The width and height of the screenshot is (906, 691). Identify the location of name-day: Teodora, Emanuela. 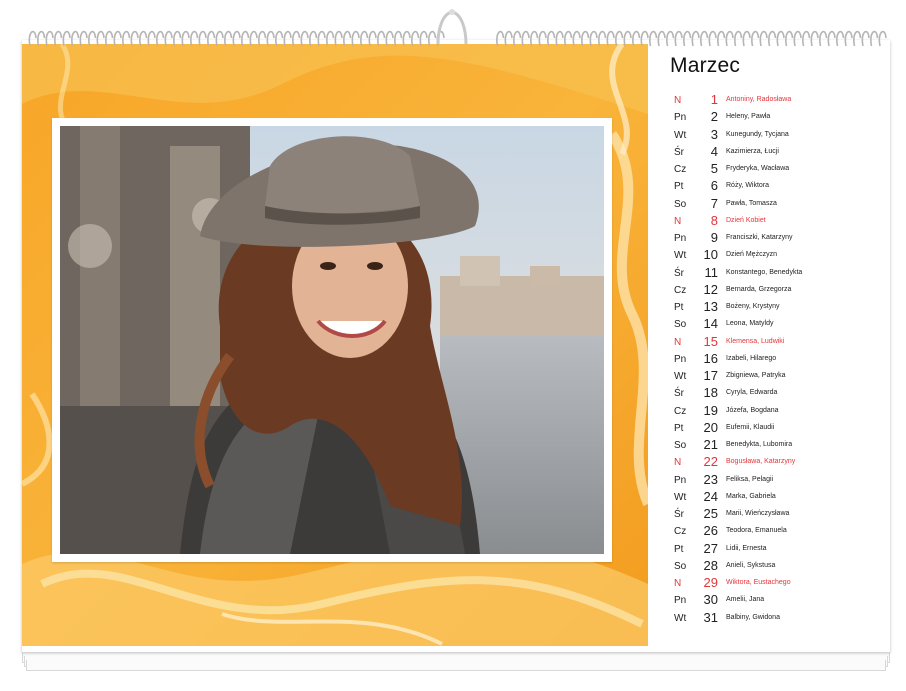
(756, 531).